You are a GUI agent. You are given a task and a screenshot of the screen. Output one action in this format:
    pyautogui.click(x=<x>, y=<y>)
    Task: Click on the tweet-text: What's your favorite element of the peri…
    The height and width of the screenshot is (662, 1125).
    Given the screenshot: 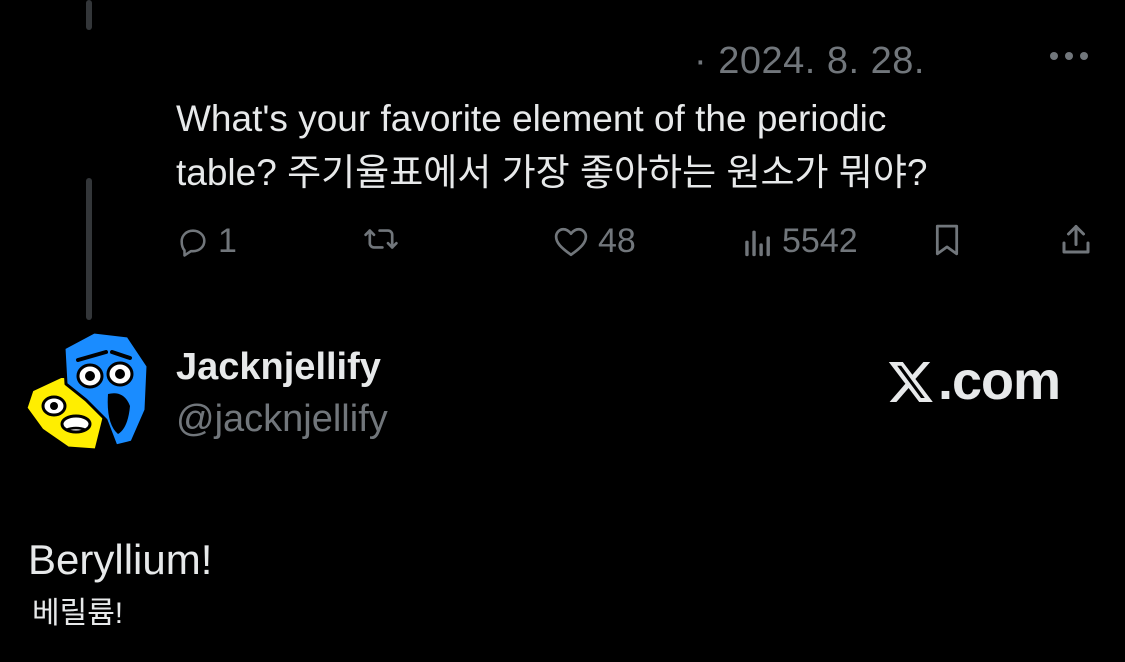 What is the action you would take?
    pyautogui.click(x=626, y=146)
    